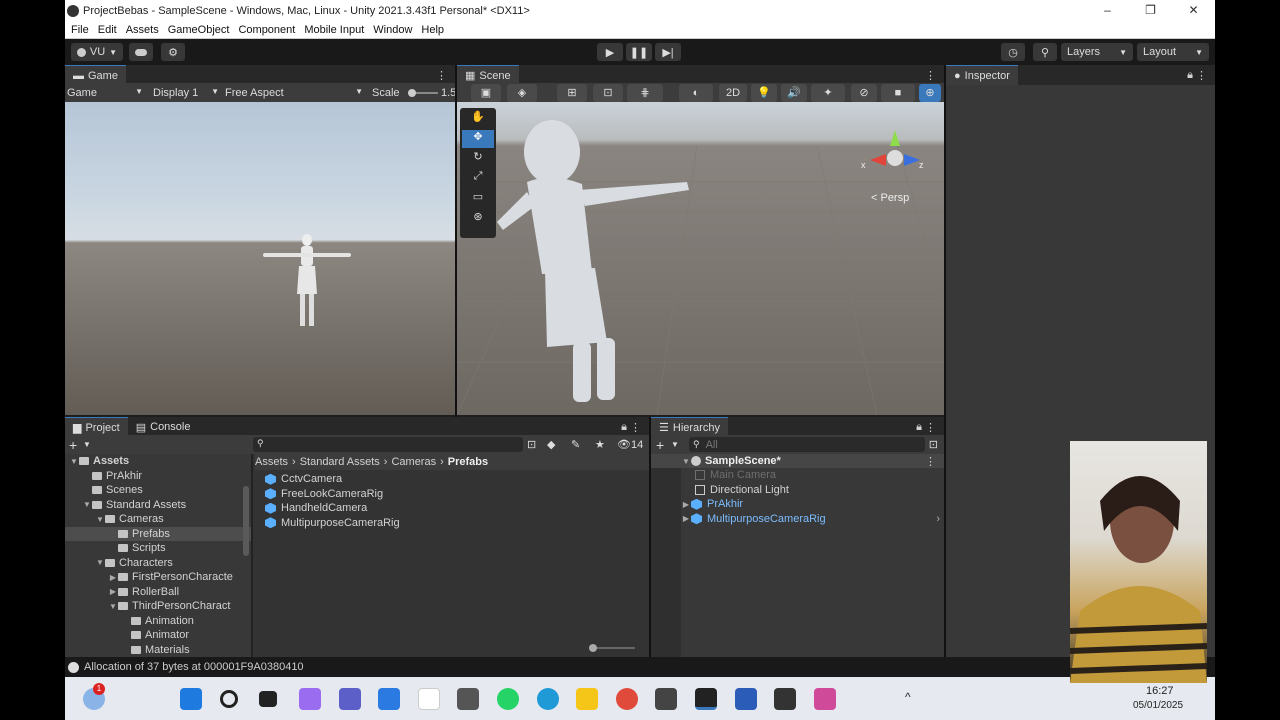 The height and width of the screenshot is (720, 1280). Describe the element at coordinates (797, 461) in the screenshot. I see `scene-row: ▼ SampleScene* ⋮` at that location.